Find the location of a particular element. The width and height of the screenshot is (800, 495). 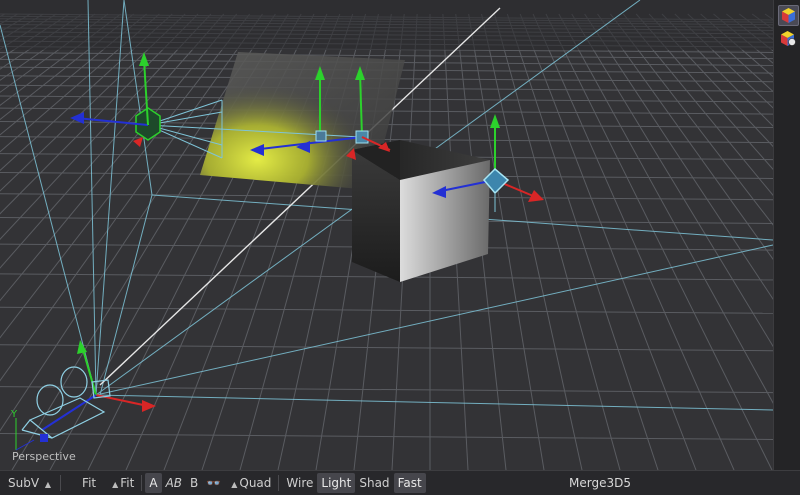

axis-y-label: Y is located at coordinates (14, 414).